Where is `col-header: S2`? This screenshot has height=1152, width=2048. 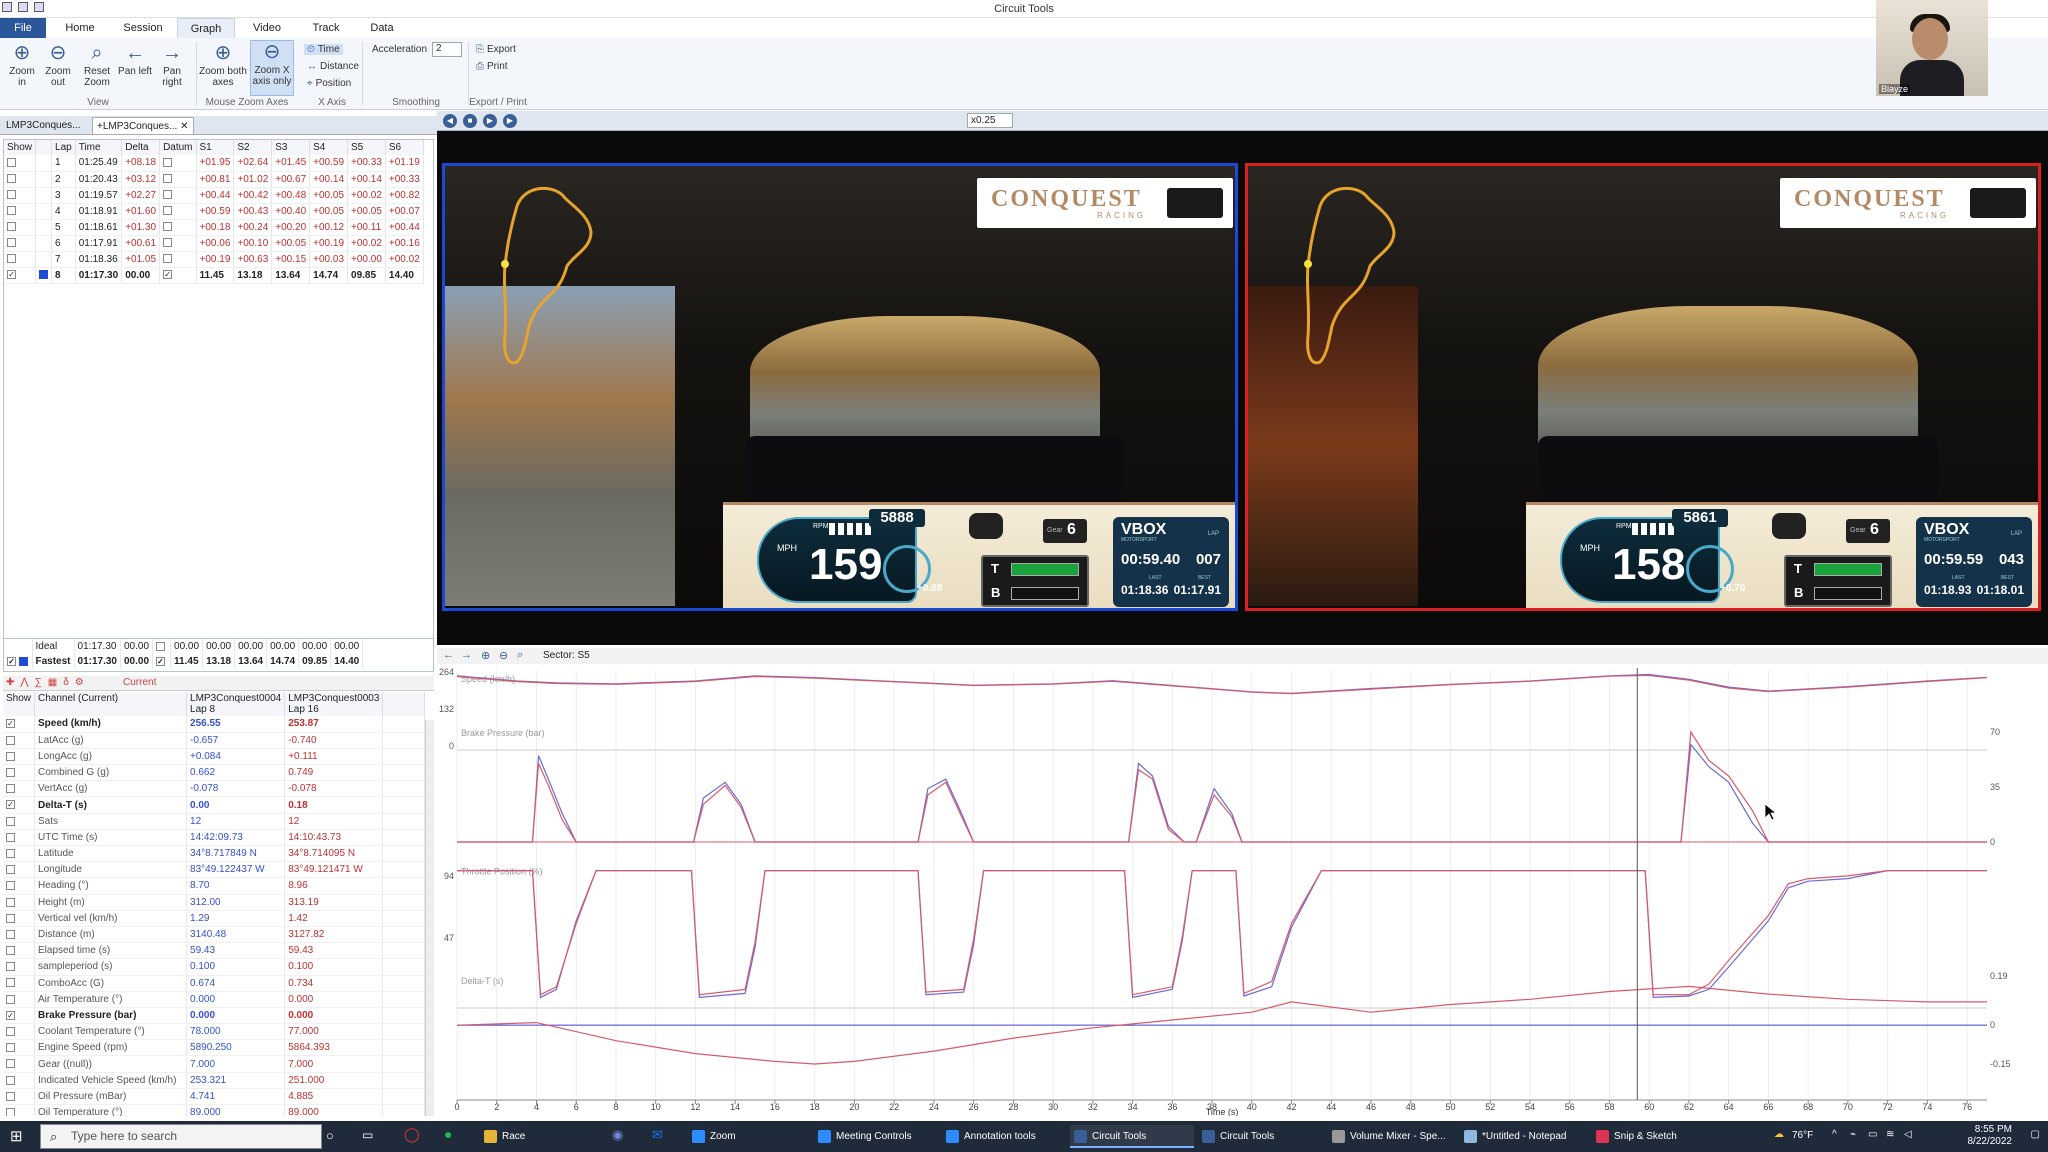 col-header: S2 is located at coordinates (253, 147).